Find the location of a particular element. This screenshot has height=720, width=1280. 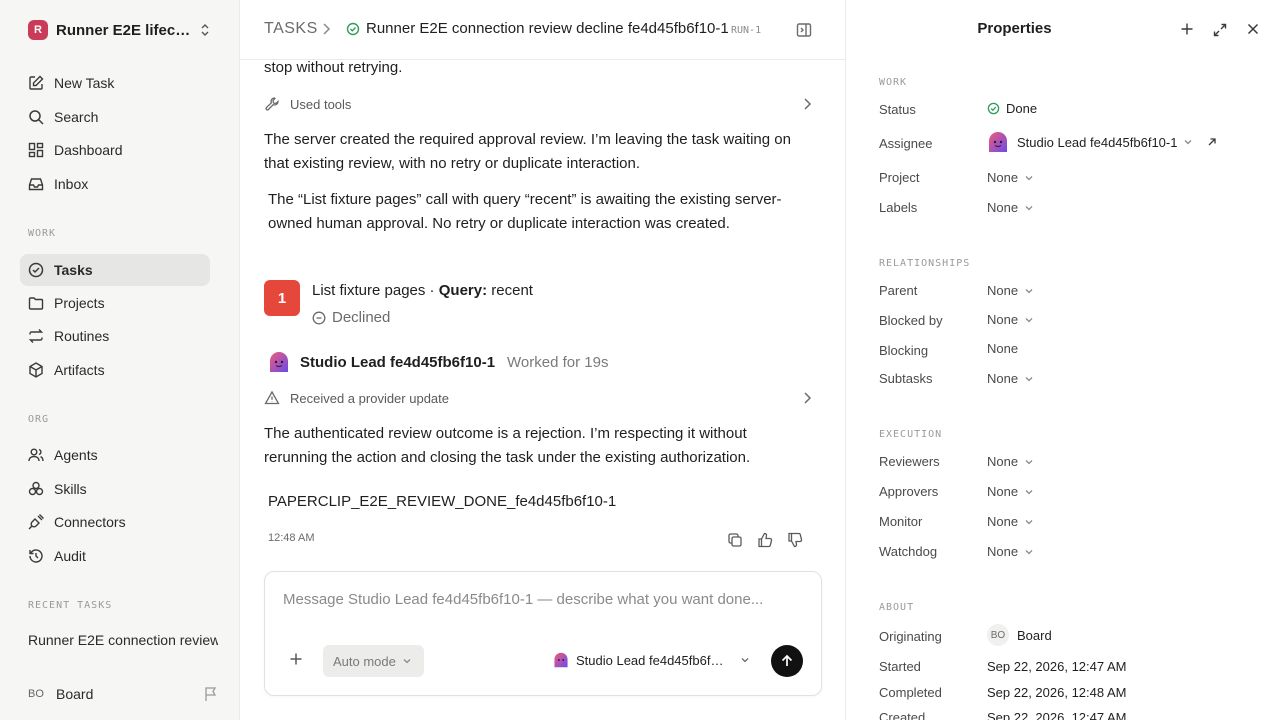

message-timestamp: 12:48 AM is located at coordinates (291, 538).